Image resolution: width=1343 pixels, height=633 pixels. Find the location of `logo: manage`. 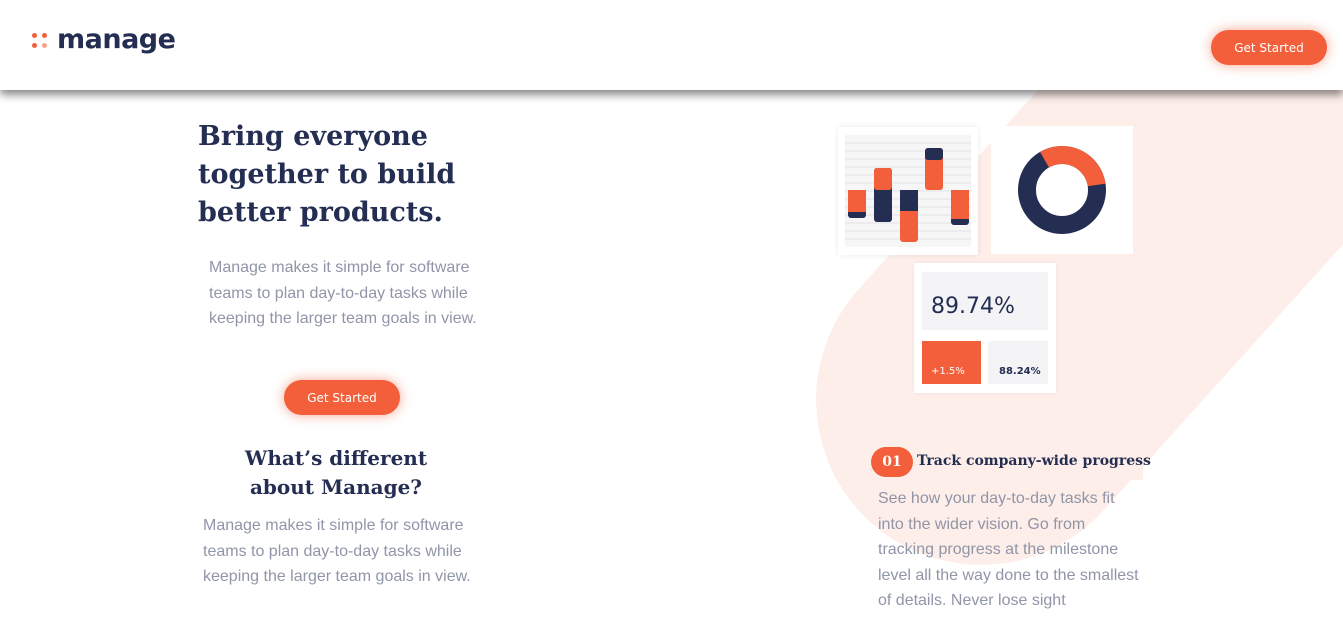

logo: manage is located at coordinates (104, 39).